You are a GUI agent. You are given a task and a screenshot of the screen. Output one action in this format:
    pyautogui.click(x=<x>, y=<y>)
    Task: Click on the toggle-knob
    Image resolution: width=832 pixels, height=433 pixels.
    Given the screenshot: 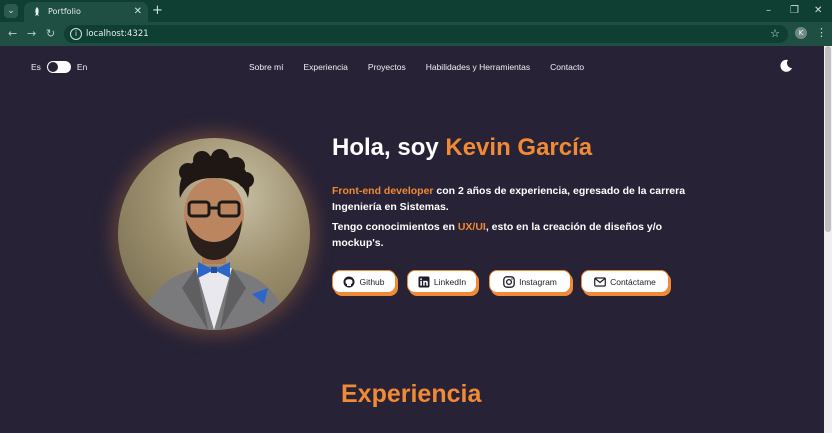 What is the action you would take?
    pyautogui.click(x=52, y=67)
    